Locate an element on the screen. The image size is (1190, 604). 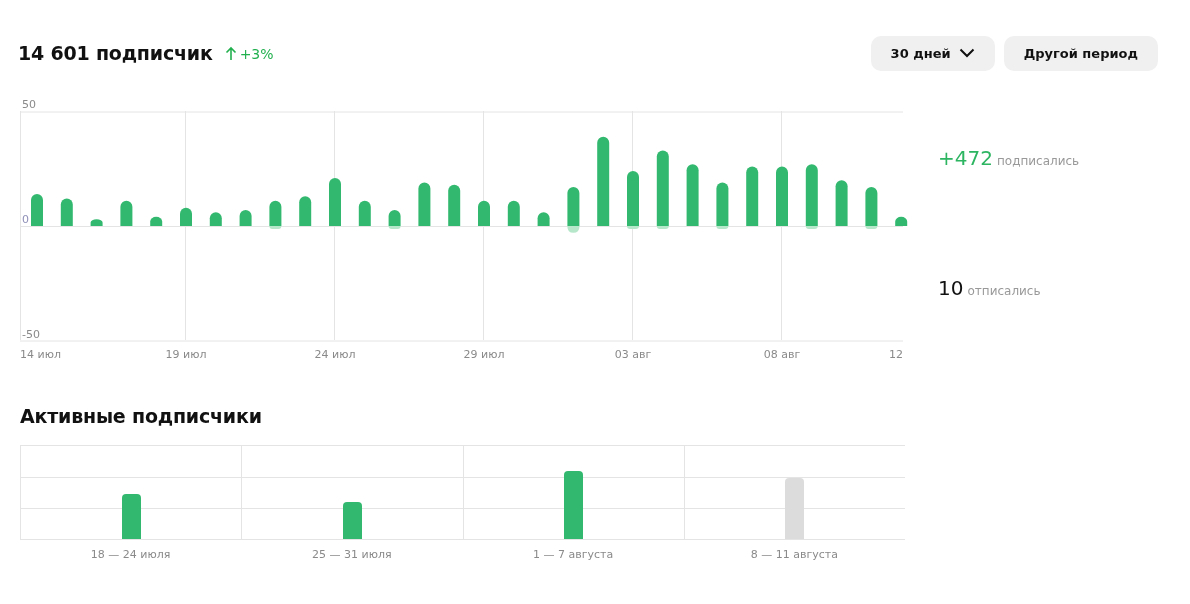
stat-label: отписались is located at coordinates (1004, 291).